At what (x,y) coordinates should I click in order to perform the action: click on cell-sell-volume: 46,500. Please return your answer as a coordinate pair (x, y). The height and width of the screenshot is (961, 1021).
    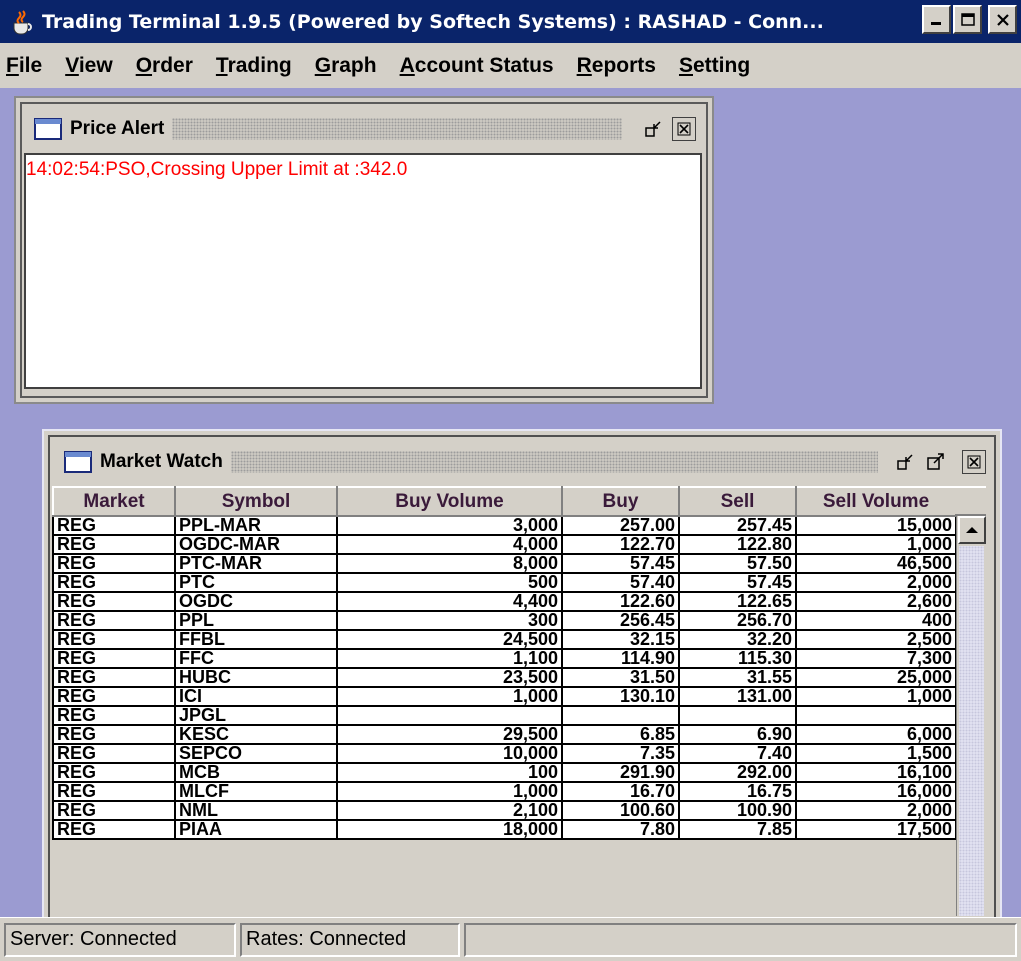
    Looking at the image, I should click on (876, 563).